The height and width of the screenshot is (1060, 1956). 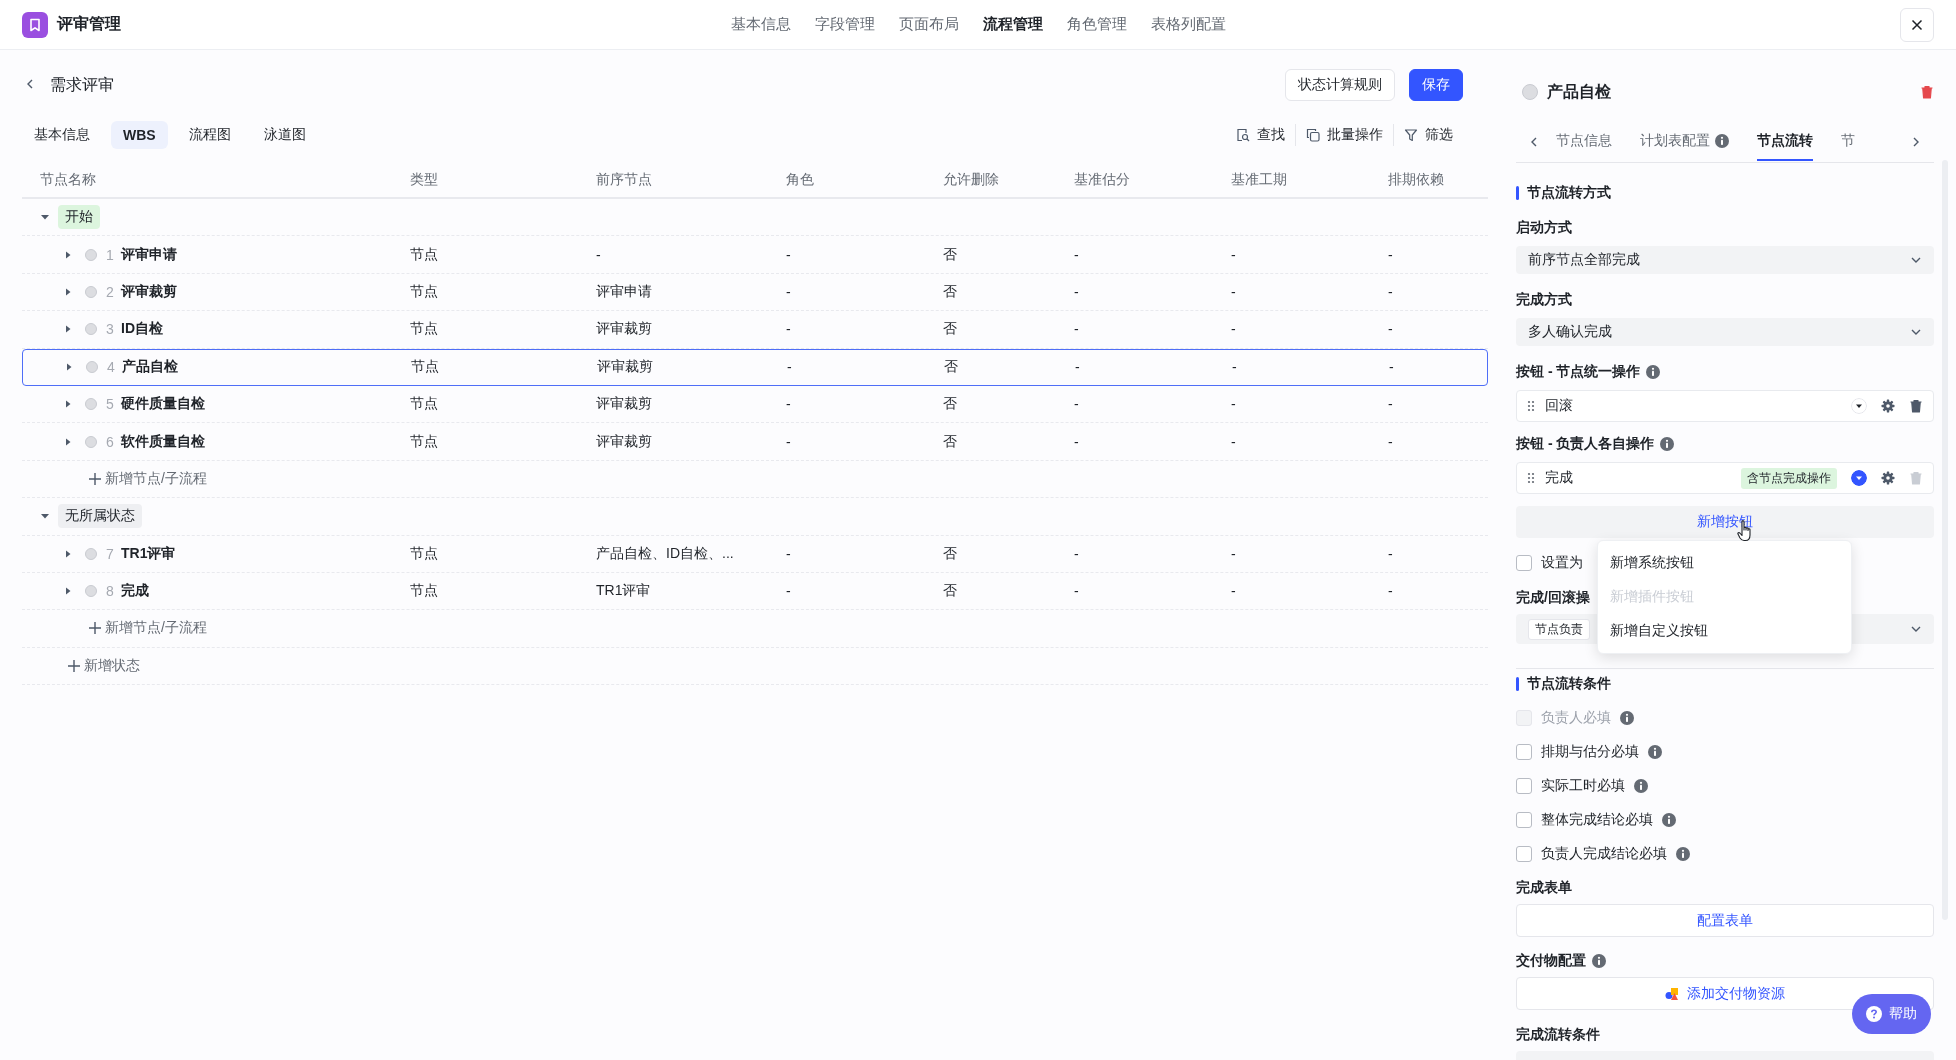 I want to click on node-name: 产品自检, so click(x=150, y=367).